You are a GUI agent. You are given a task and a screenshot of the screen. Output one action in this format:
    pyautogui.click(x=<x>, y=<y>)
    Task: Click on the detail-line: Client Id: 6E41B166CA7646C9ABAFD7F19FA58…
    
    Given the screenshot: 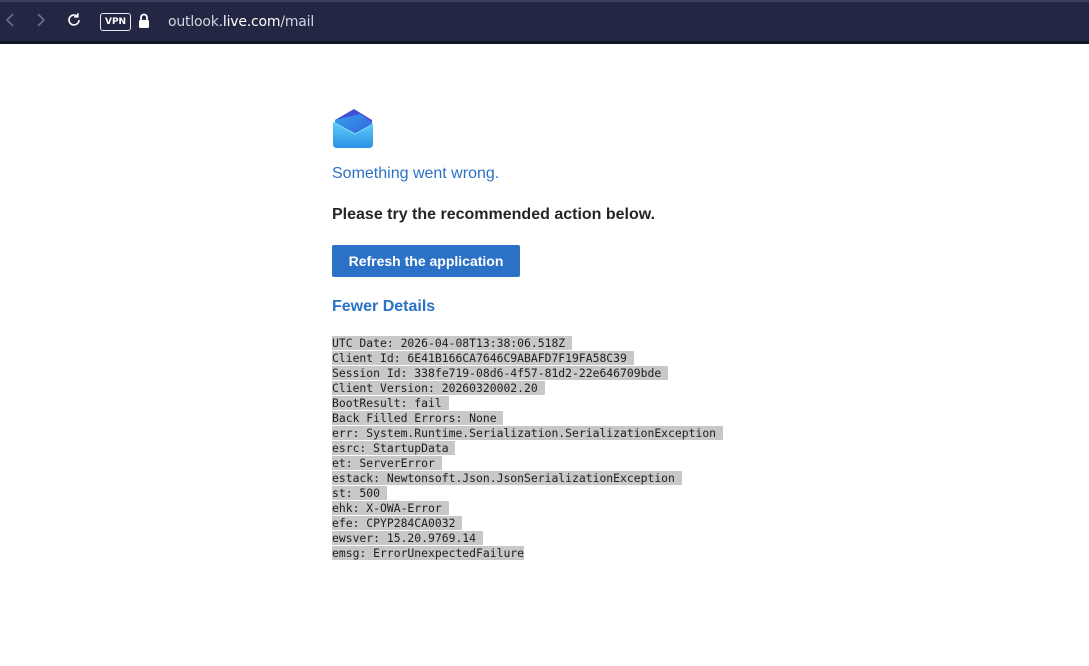 What is the action you would take?
    pyautogui.click(x=483, y=358)
    